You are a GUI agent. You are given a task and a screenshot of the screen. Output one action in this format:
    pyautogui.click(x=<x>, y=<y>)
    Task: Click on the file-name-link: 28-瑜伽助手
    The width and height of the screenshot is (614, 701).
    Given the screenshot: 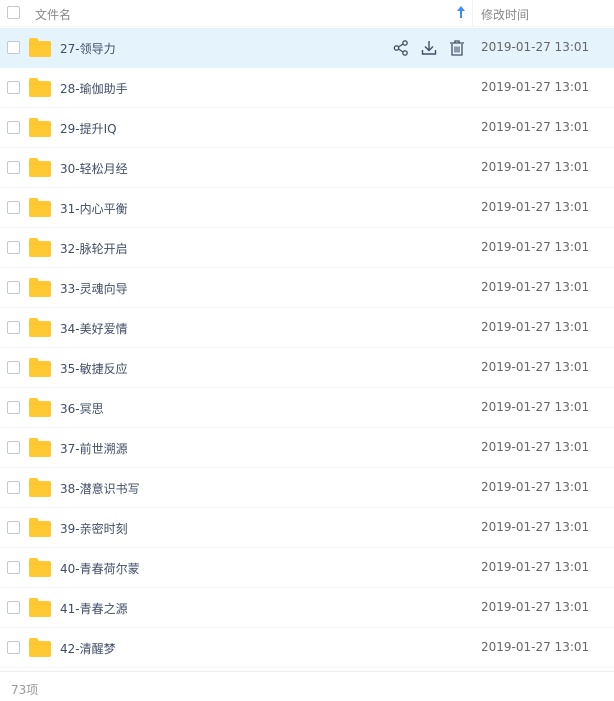 What is the action you would take?
    pyautogui.click(x=94, y=88)
    